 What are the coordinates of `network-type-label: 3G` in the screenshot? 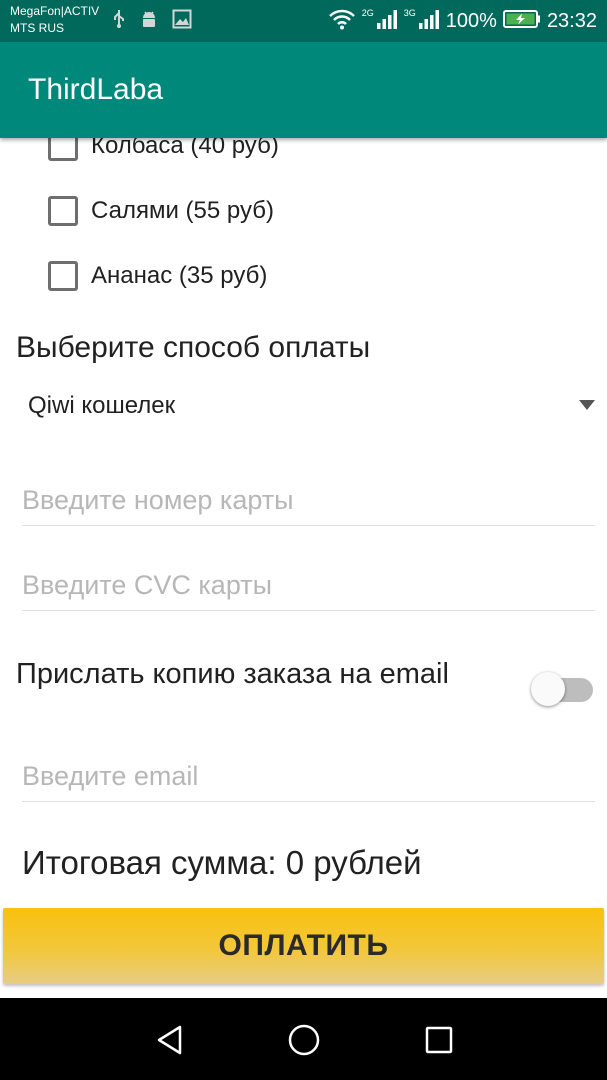 It's located at (409, 13).